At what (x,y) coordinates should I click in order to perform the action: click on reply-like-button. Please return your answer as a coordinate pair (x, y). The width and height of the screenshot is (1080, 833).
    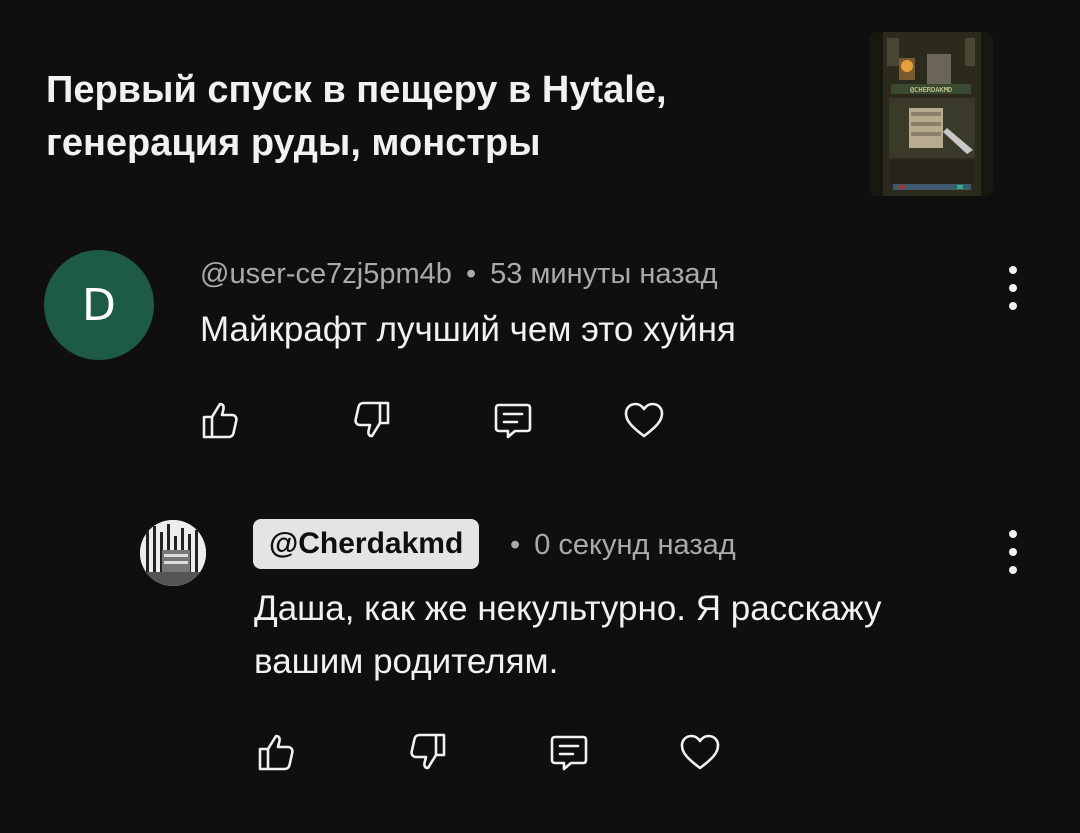
    Looking at the image, I should click on (276, 752).